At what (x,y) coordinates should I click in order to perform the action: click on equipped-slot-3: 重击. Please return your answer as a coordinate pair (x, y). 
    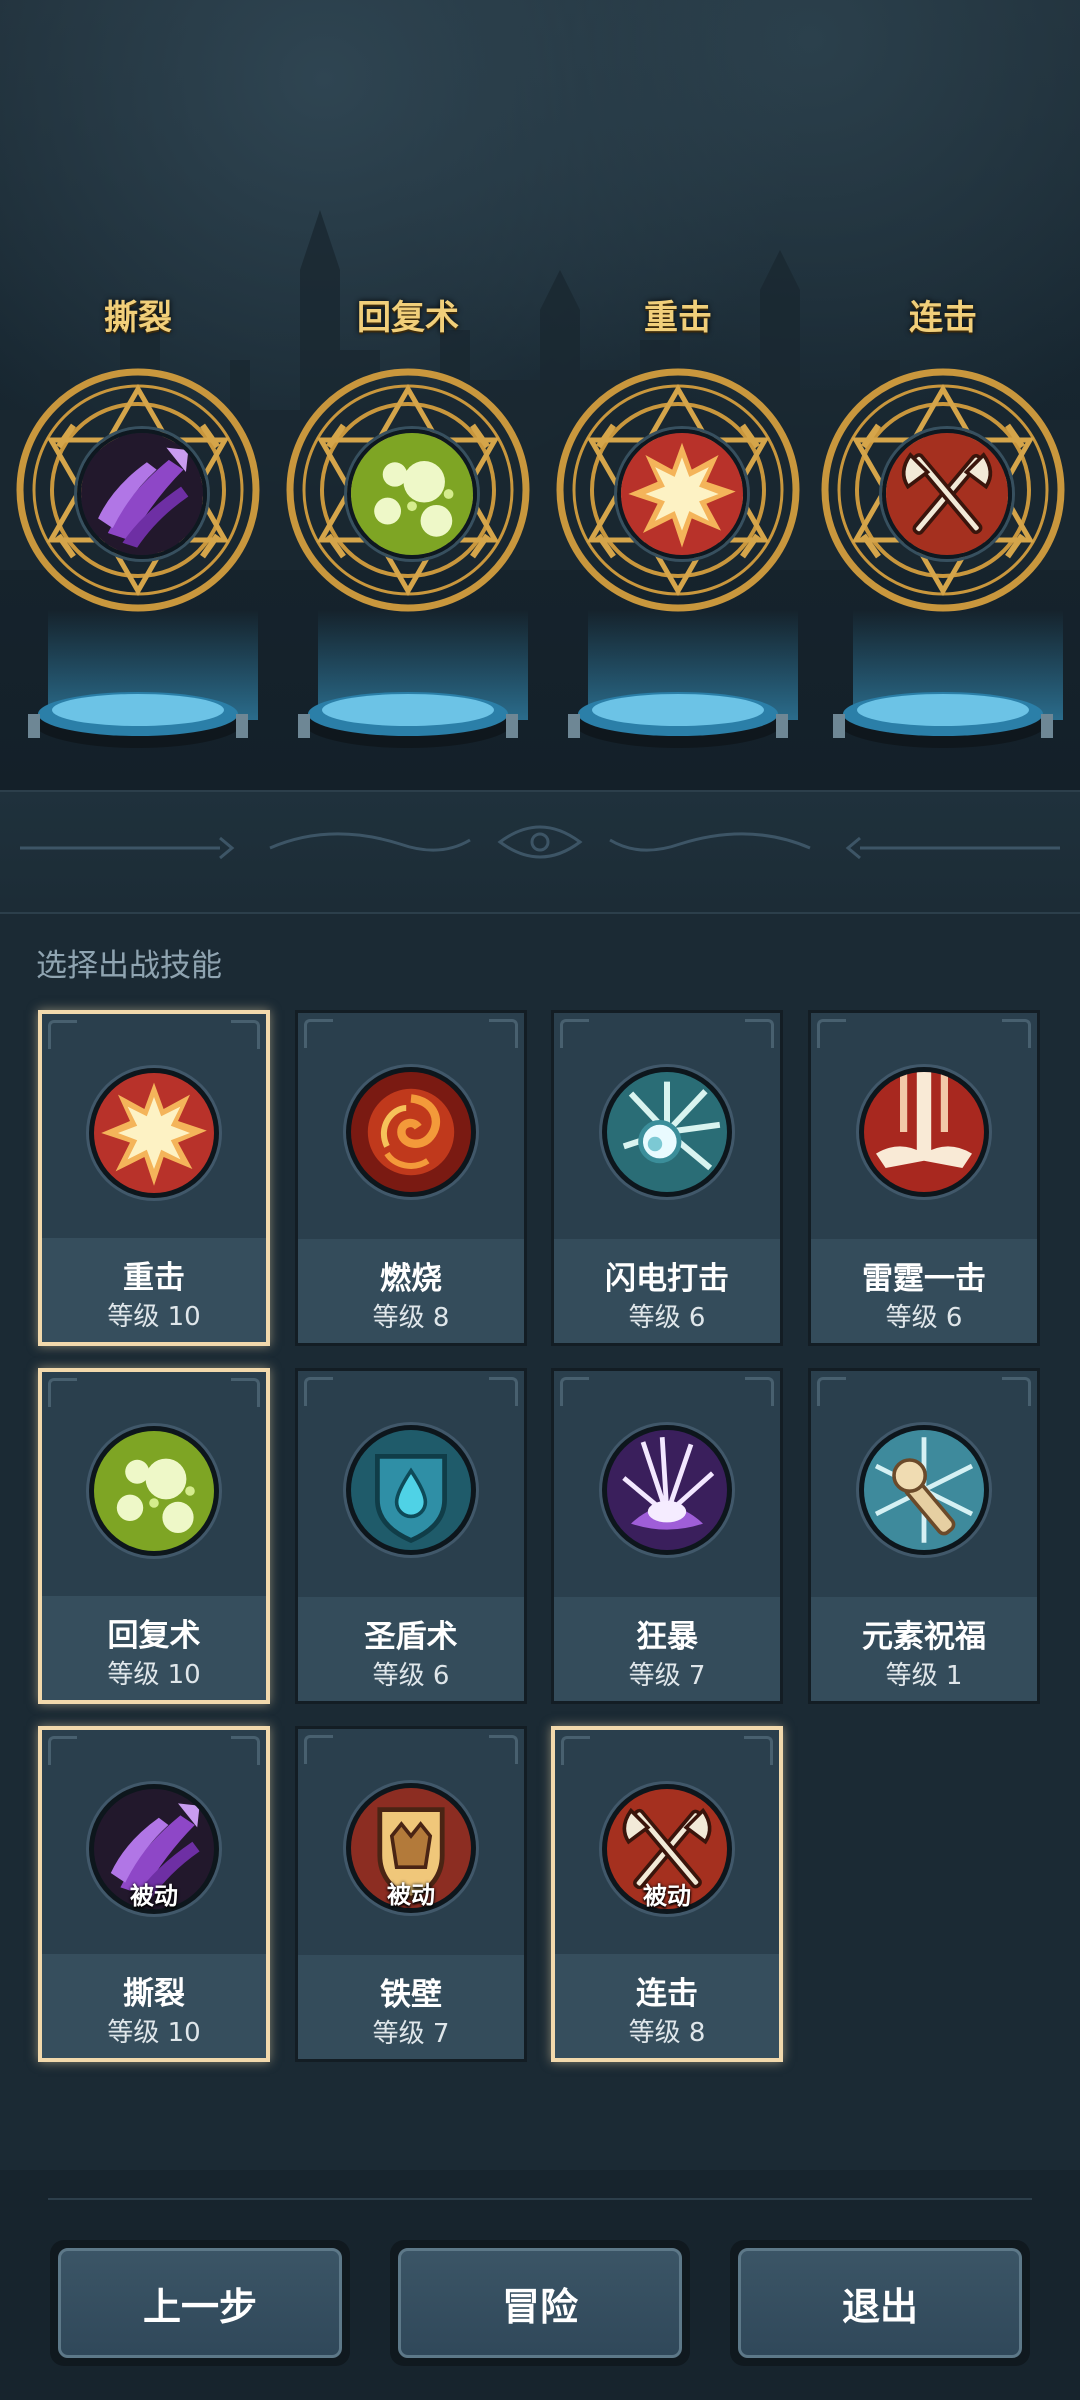
    Looking at the image, I should click on (678, 525).